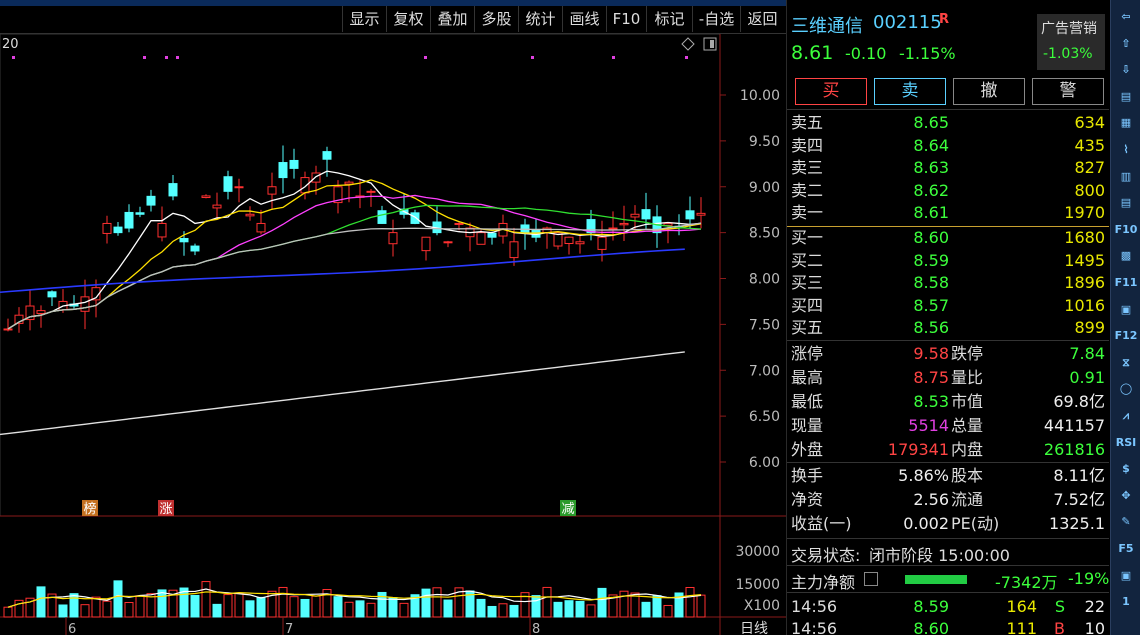 This screenshot has width=1140, height=635. What do you see at coordinates (1126, 522) in the screenshot?
I see `tool-icon: ✎` at bounding box center [1126, 522].